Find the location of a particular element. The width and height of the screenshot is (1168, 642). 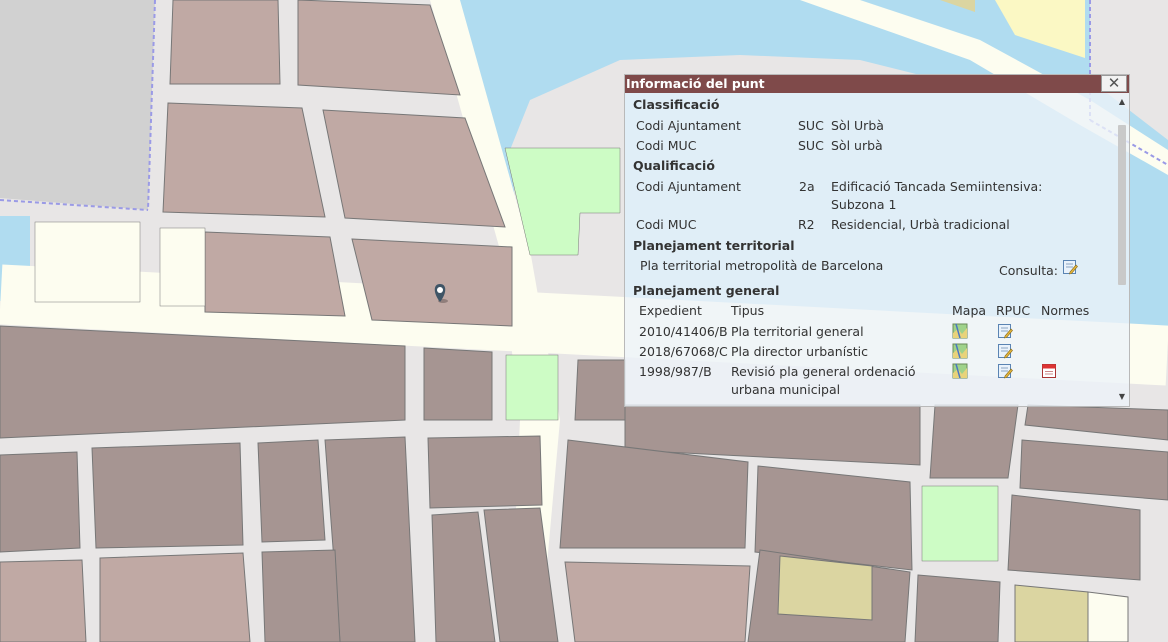

col-tipus: Tipus is located at coordinates (748, 310).